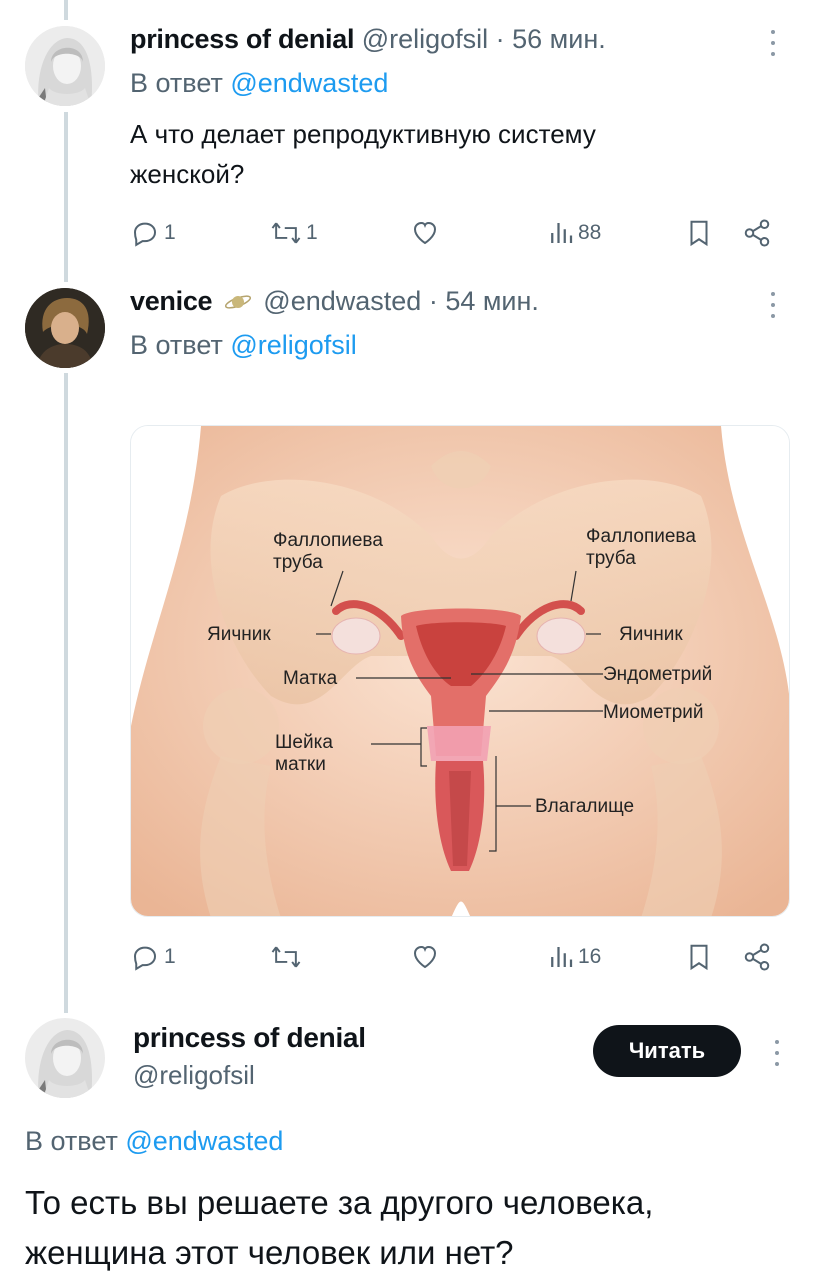 The width and height of the screenshot is (815, 1280). What do you see at coordinates (249, 1056) in the screenshot?
I see `author-block: princess of denial @religofsil` at bounding box center [249, 1056].